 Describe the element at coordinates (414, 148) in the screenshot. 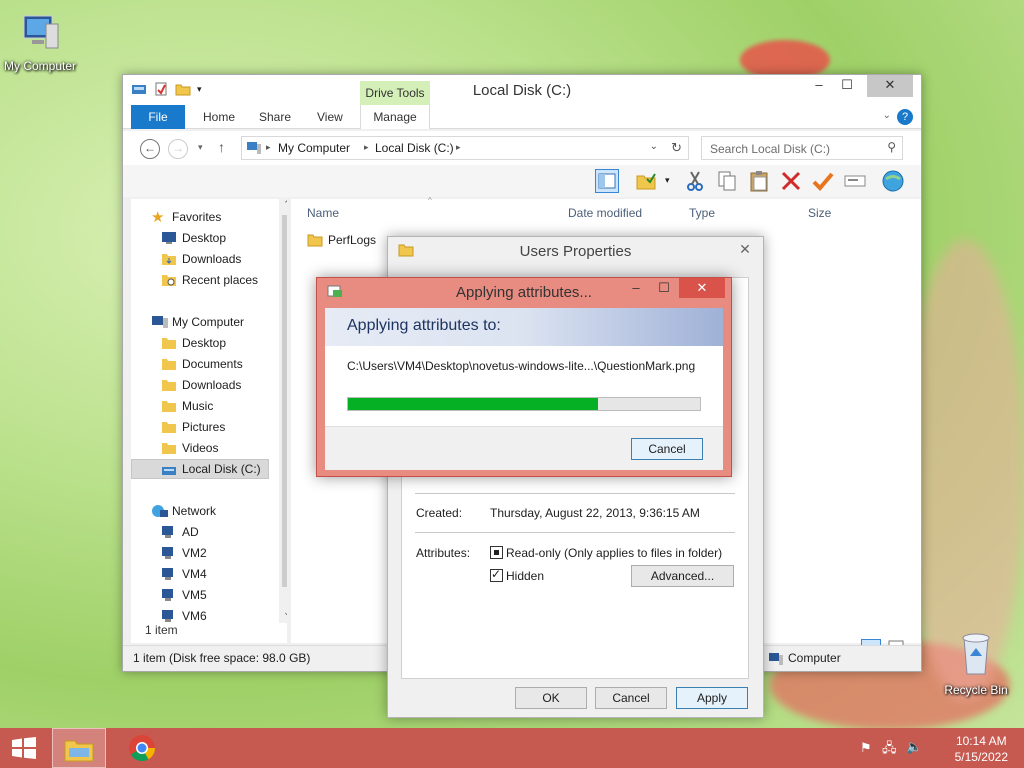

I see `breadcrumb-local-disk: Local Disk (C:)` at that location.